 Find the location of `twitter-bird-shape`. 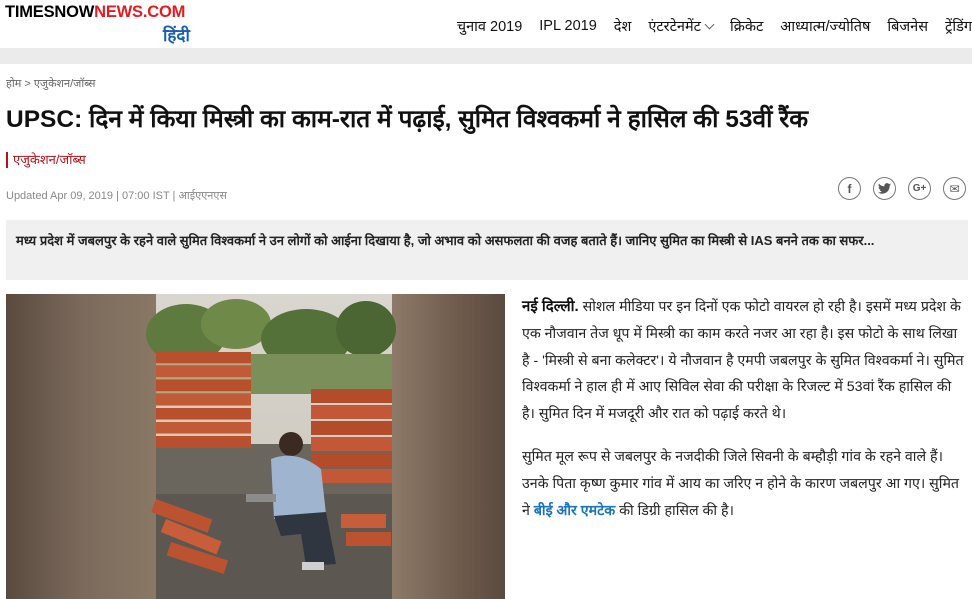

twitter-bird-shape is located at coordinates (884, 188).